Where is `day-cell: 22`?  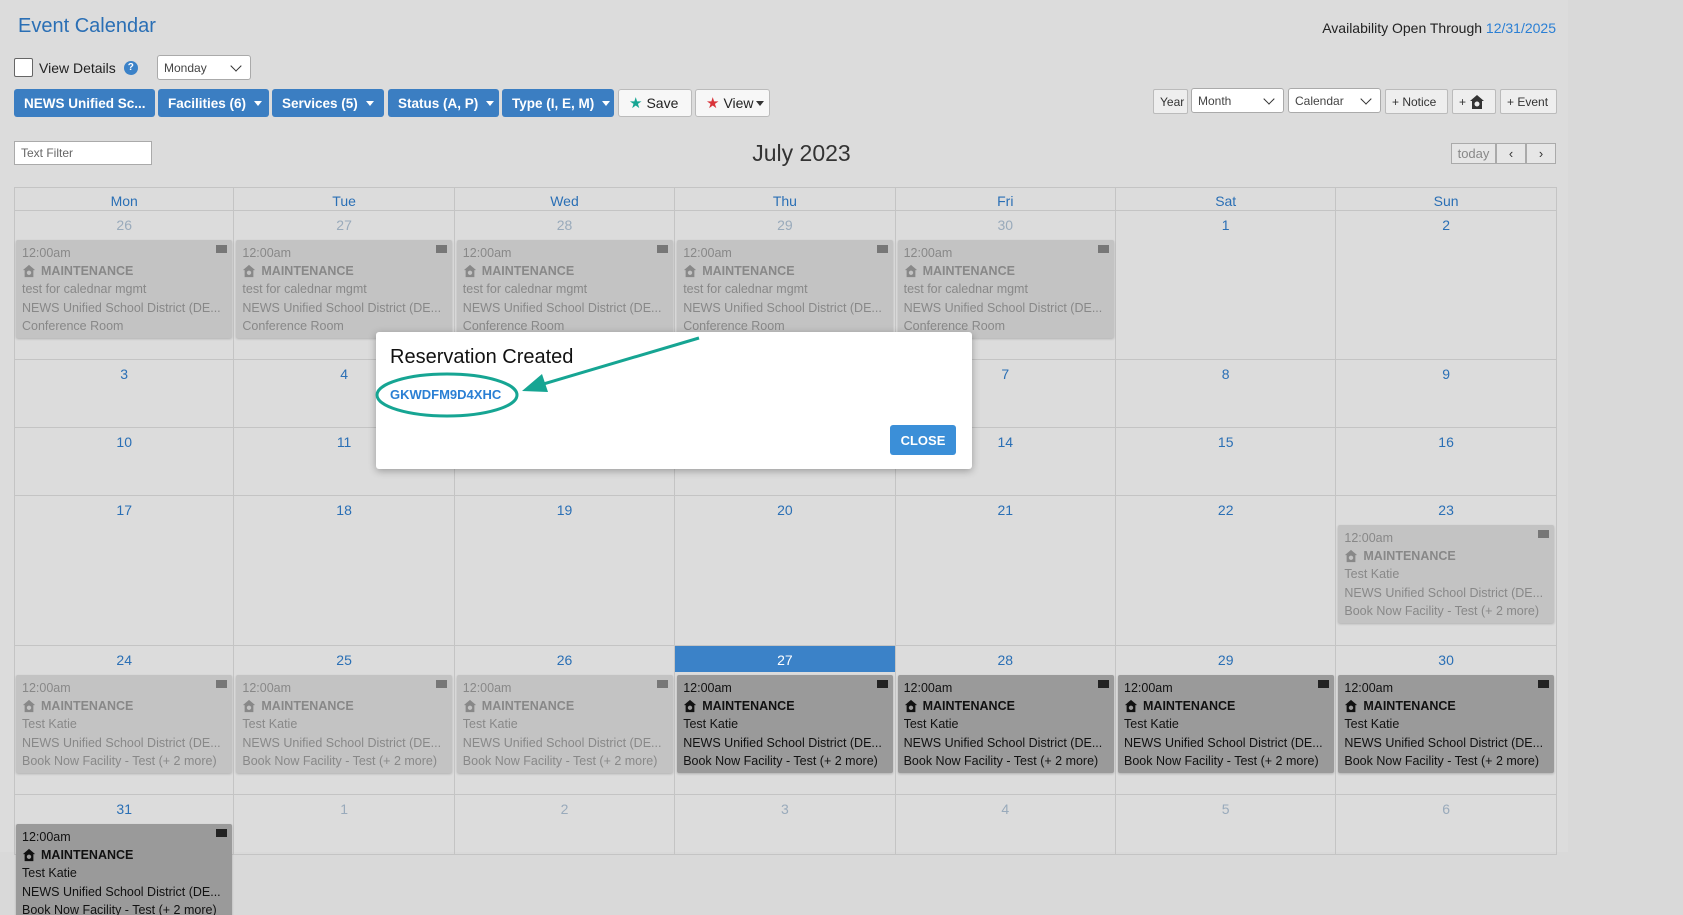 day-cell: 22 is located at coordinates (1226, 571).